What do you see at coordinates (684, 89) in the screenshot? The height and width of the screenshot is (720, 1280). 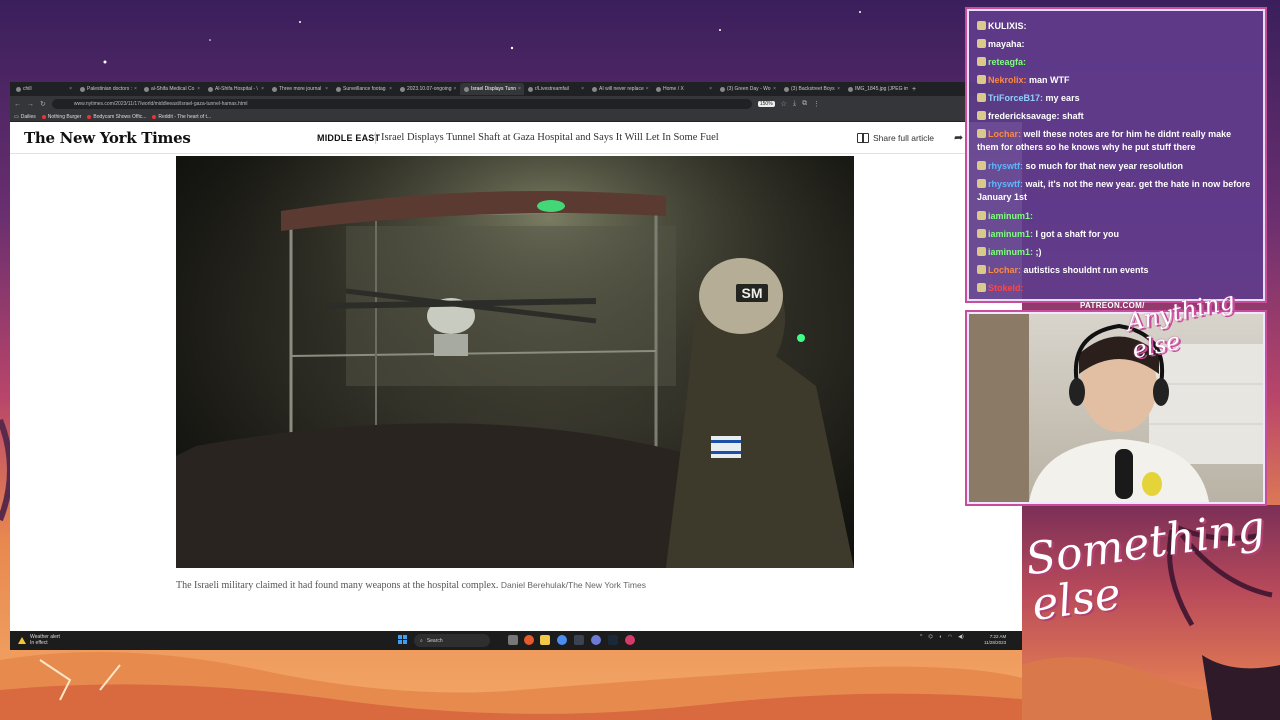 I see `browser-tab: Home / X ×` at bounding box center [684, 89].